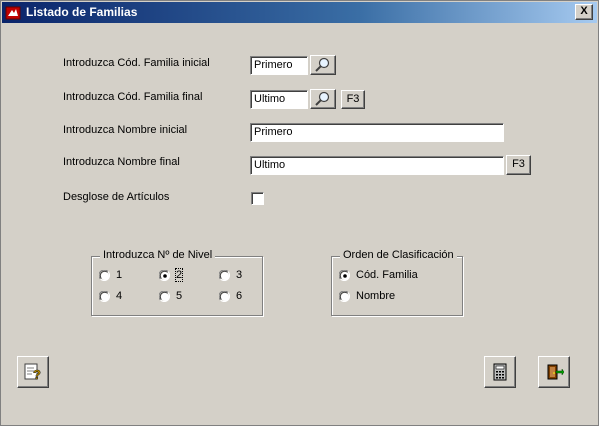 The height and width of the screenshot is (426, 599). Describe the element at coordinates (119, 296) in the screenshot. I see `nivel-radio-label: 4` at that location.